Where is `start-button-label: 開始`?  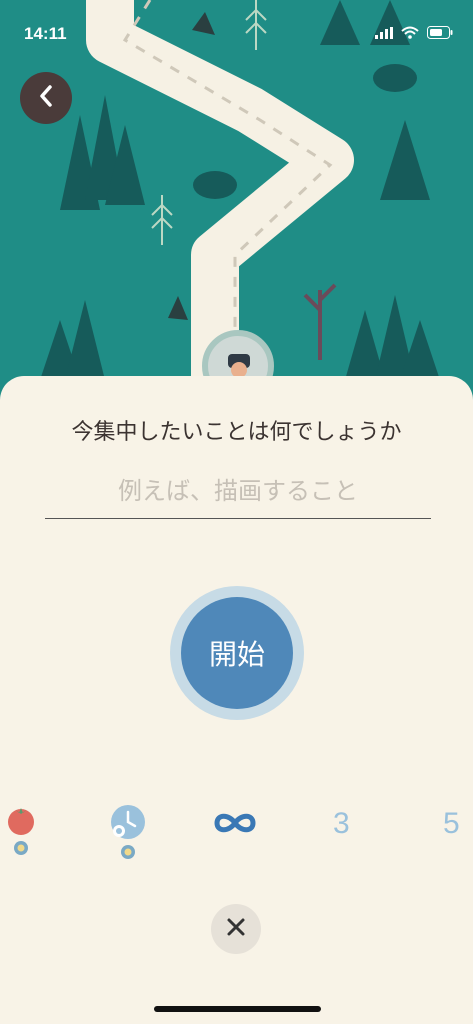 start-button-label: 開始 is located at coordinates (237, 653).